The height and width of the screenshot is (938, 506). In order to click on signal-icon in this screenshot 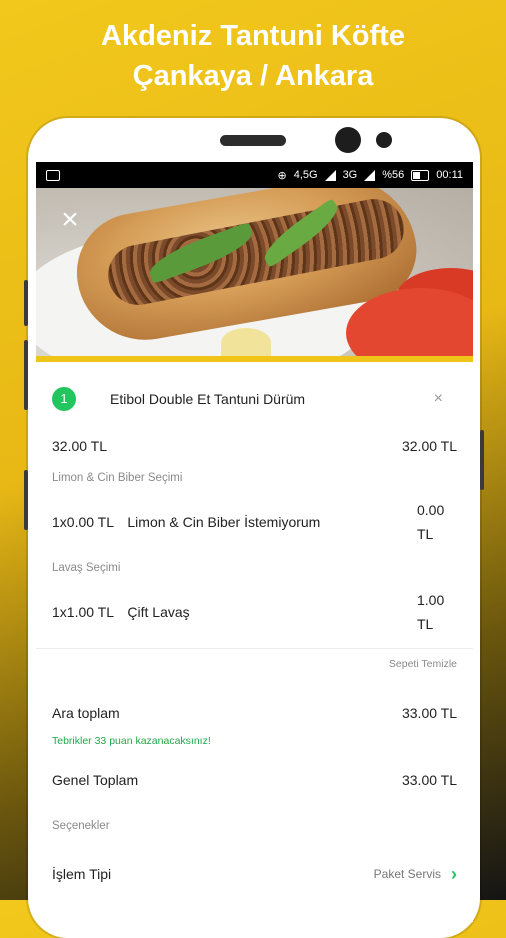, I will do `click(330, 175)`.